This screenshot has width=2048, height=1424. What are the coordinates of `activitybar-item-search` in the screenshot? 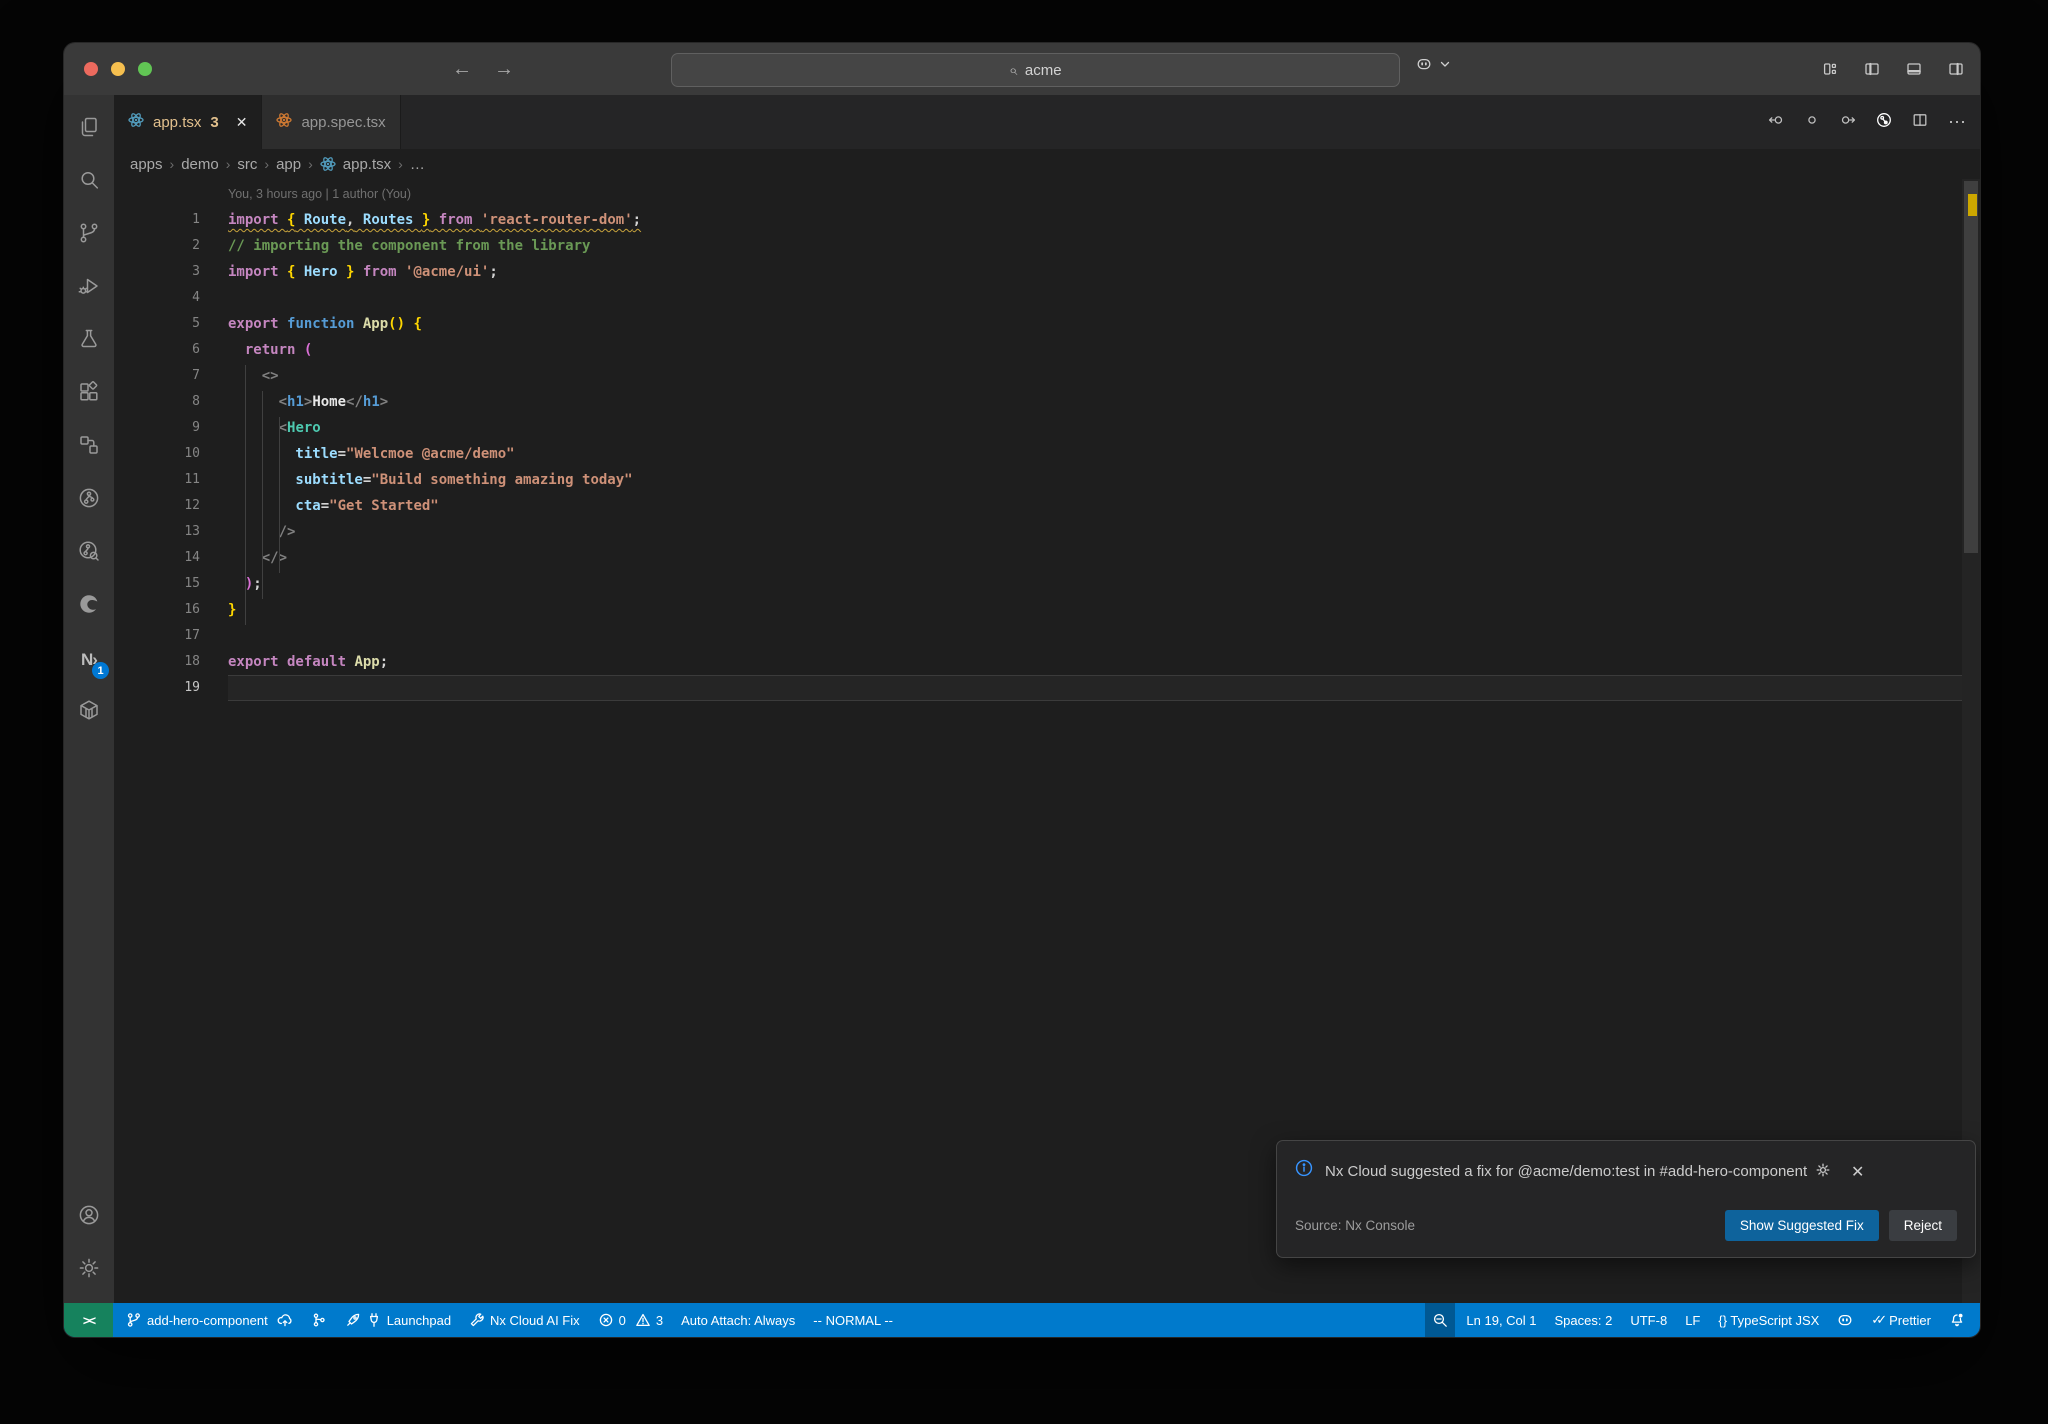 It's located at (89, 182).